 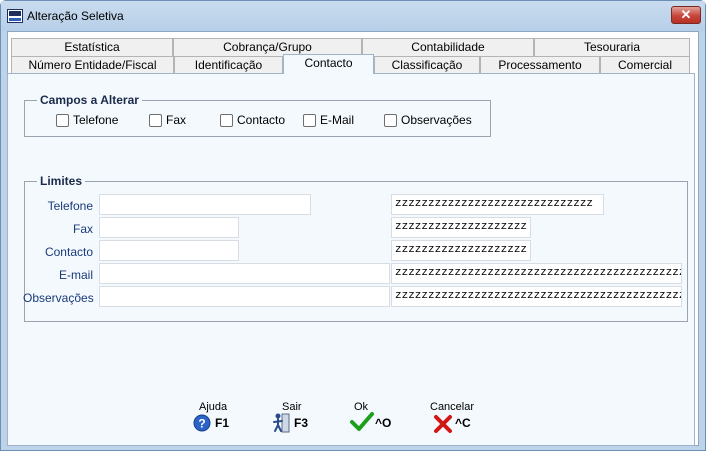 What do you see at coordinates (70, 206) in the screenshot?
I see `label-telefone: Telefone` at bounding box center [70, 206].